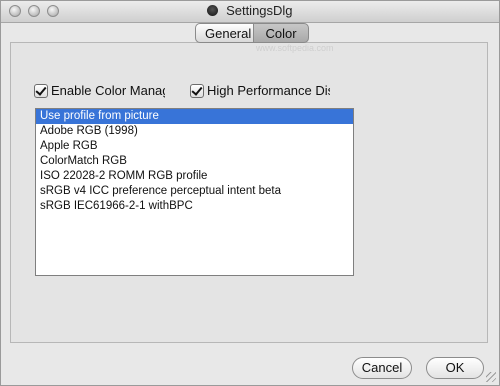  Describe the element at coordinates (194, 116) in the screenshot. I see `list-item: Use profile from picture` at that location.